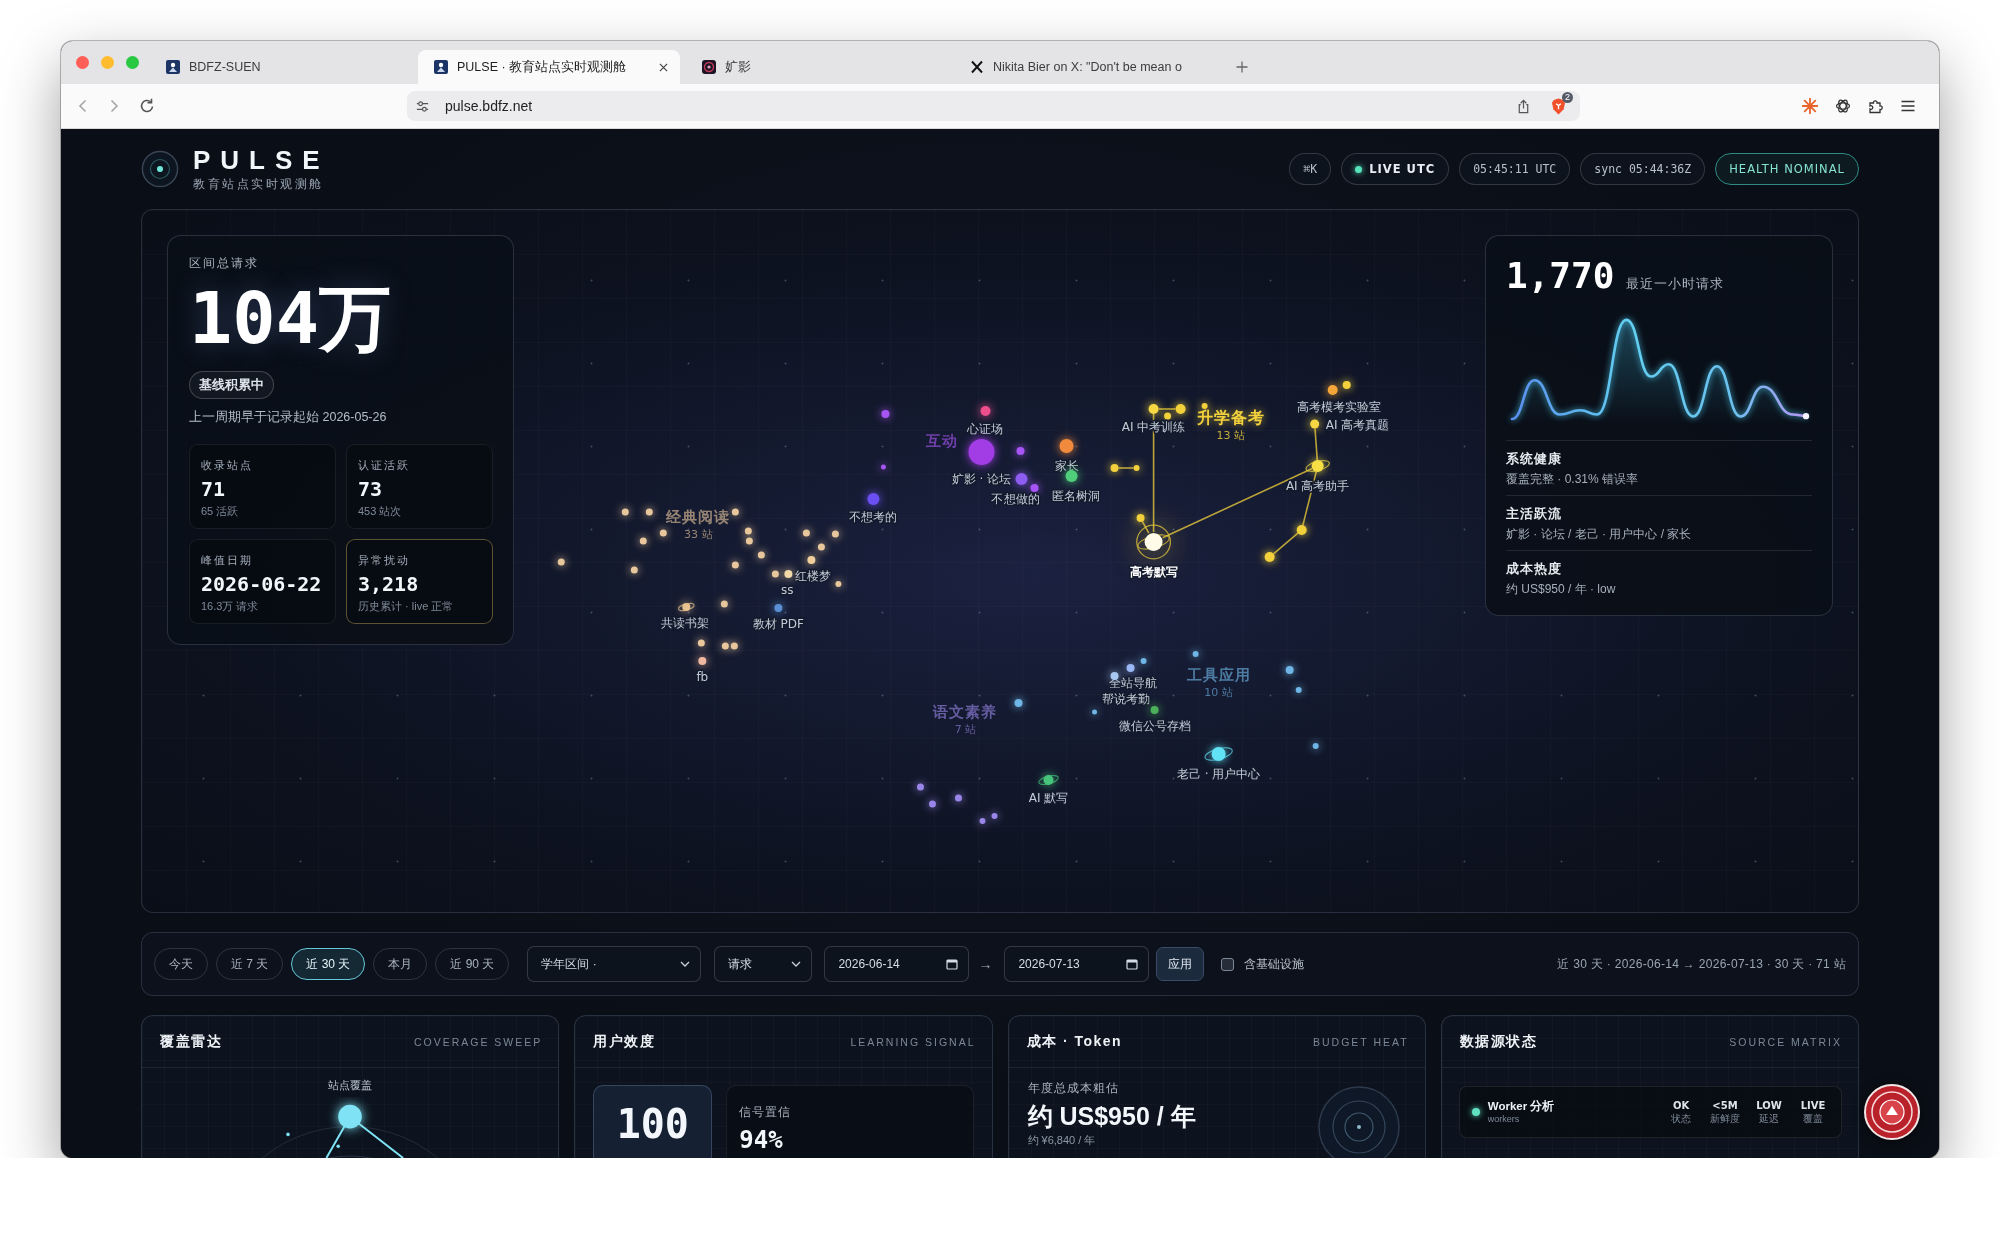  Describe the element at coordinates (1154, 726) in the screenshot. I see `node-label: 微信公号存档` at that location.